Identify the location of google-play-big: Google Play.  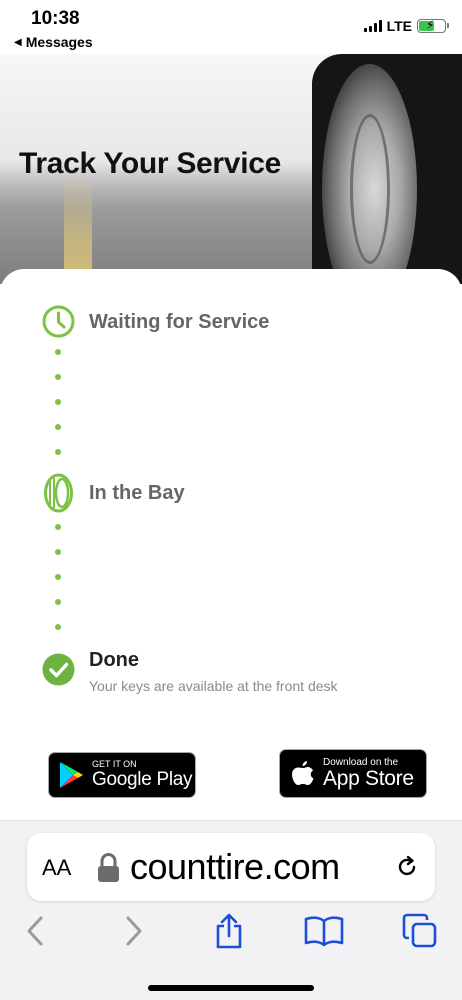
(142, 779).